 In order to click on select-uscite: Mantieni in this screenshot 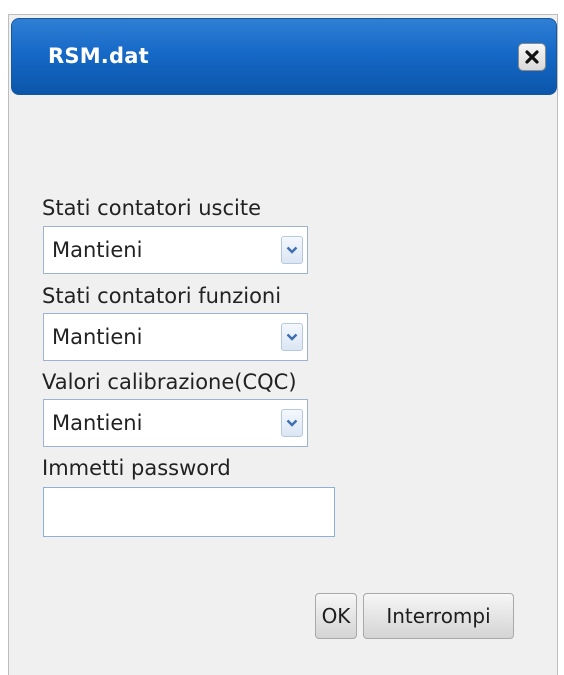, I will do `click(175, 250)`.